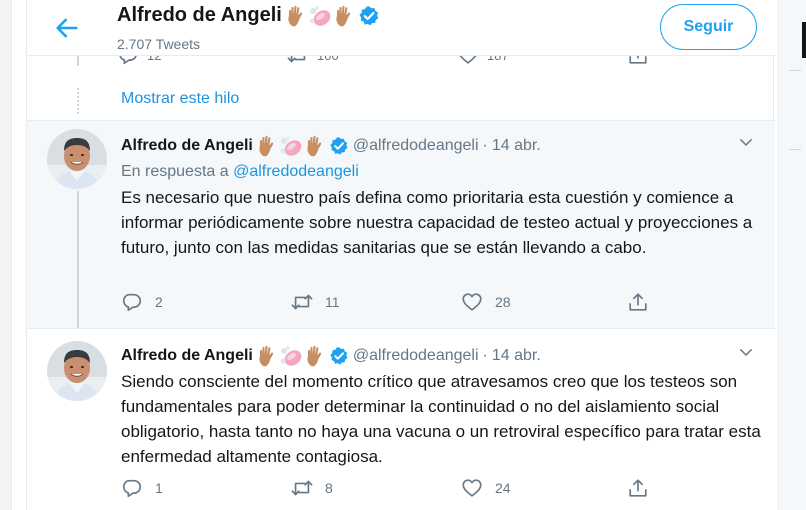 The image size is (806, 510). What do you see at coordinates (795, 110) in the screenshot?
I see `sidebar-divider` at bounding box center [795, 110].